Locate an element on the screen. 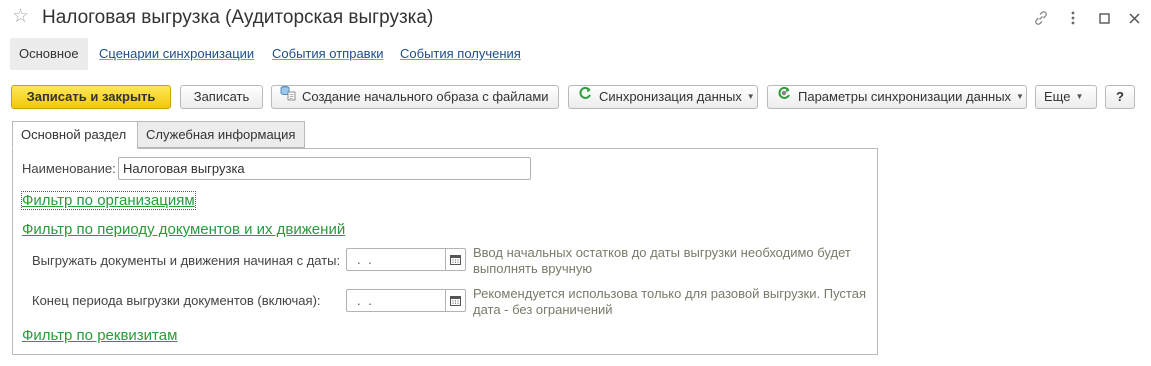 The height and width of the screenshot is (366, 1151). sync-params-button: Параметры синхронизации данных ▼ is located at coordinates (897, 97).